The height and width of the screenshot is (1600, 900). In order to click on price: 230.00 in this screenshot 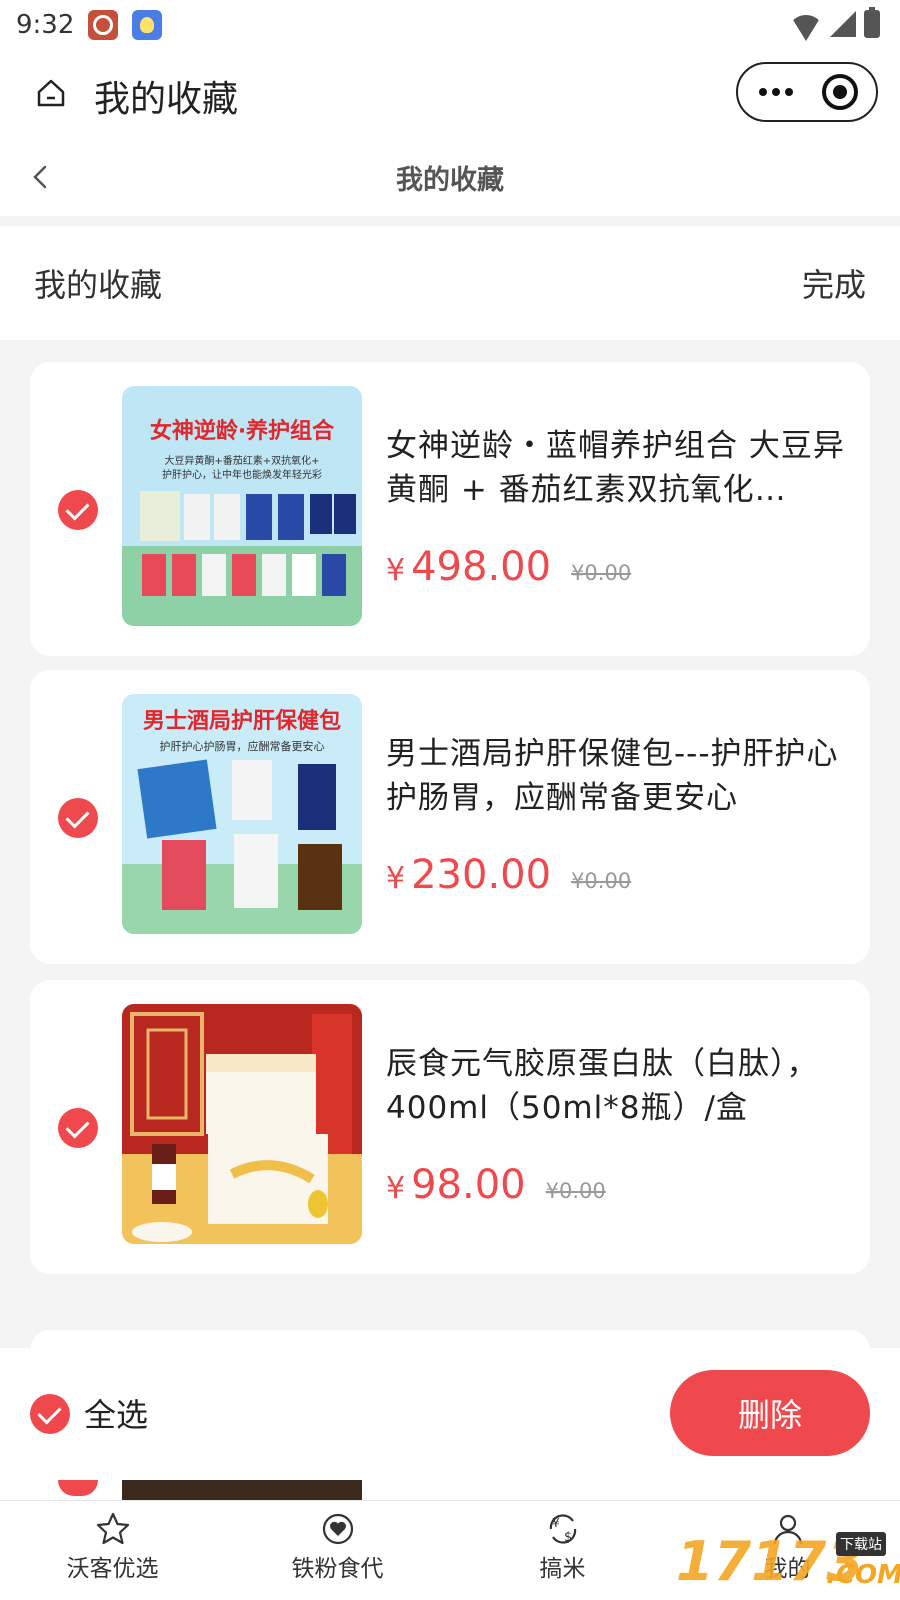, I will do `click(481, 875)`.